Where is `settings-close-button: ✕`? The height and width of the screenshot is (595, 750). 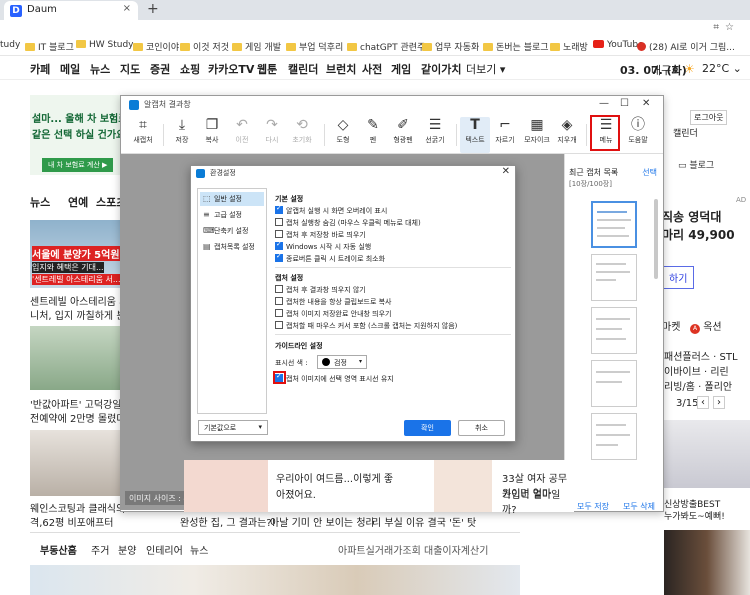
settings-close-button: ✕ is located at coordinates (506, 171).